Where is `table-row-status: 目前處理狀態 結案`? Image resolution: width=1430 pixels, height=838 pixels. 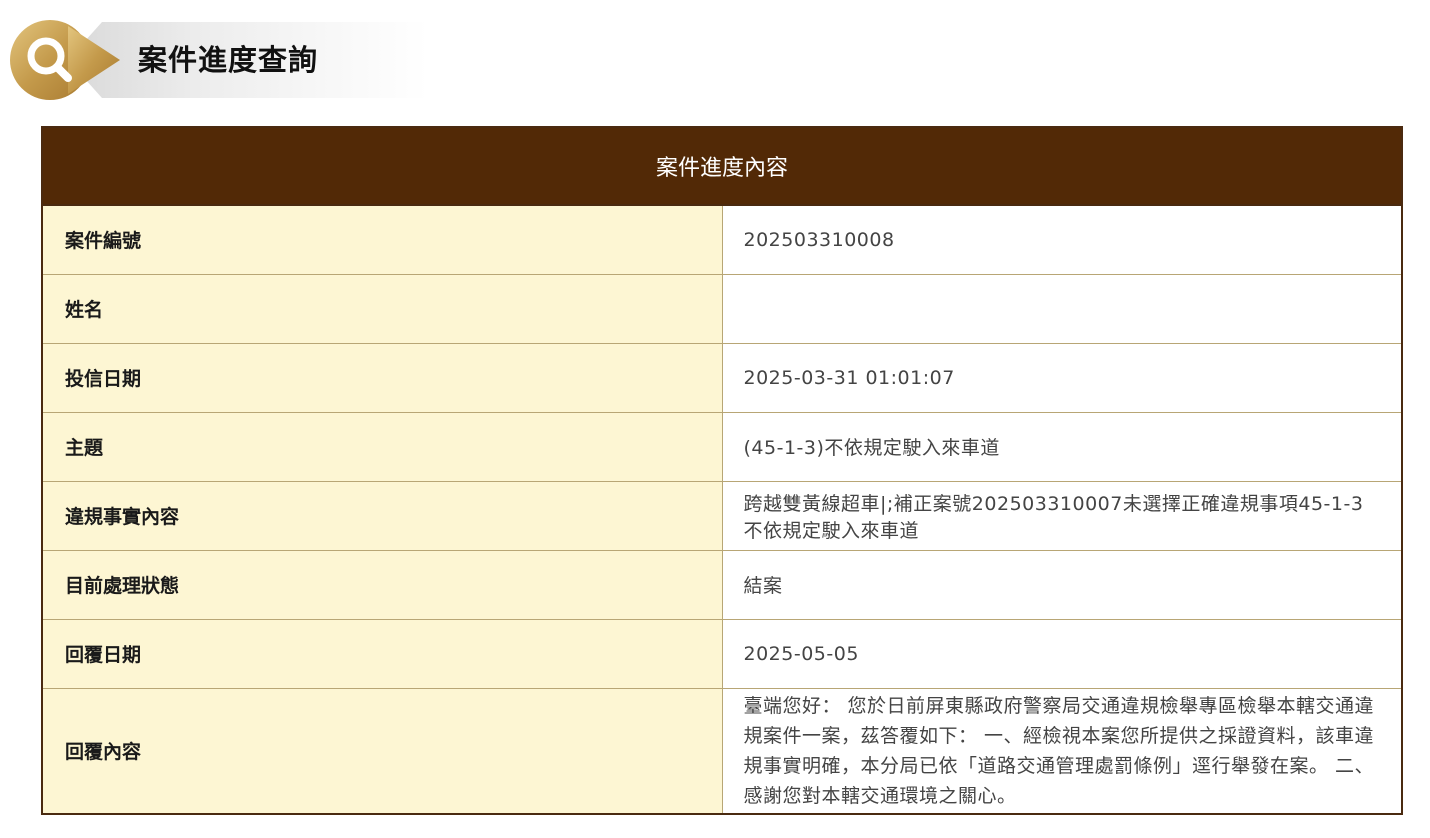 table-row-status: 目前處理狀態 結案 is located at coordinates (722, 584).